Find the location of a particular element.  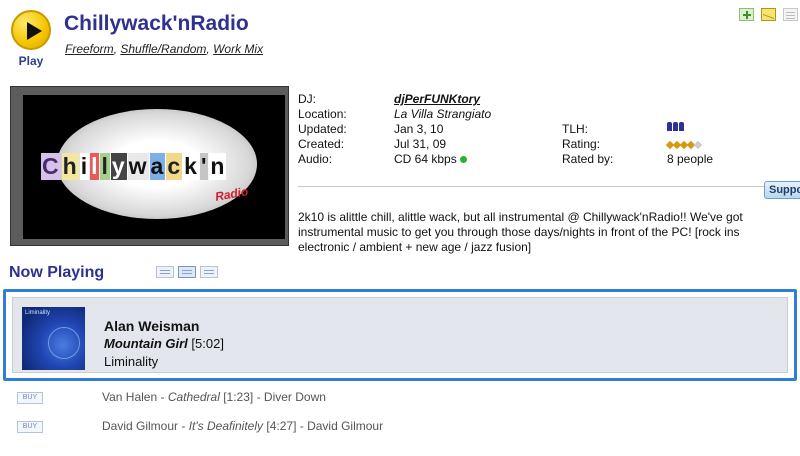

play-label: Play is located at coordinates (31, 61).